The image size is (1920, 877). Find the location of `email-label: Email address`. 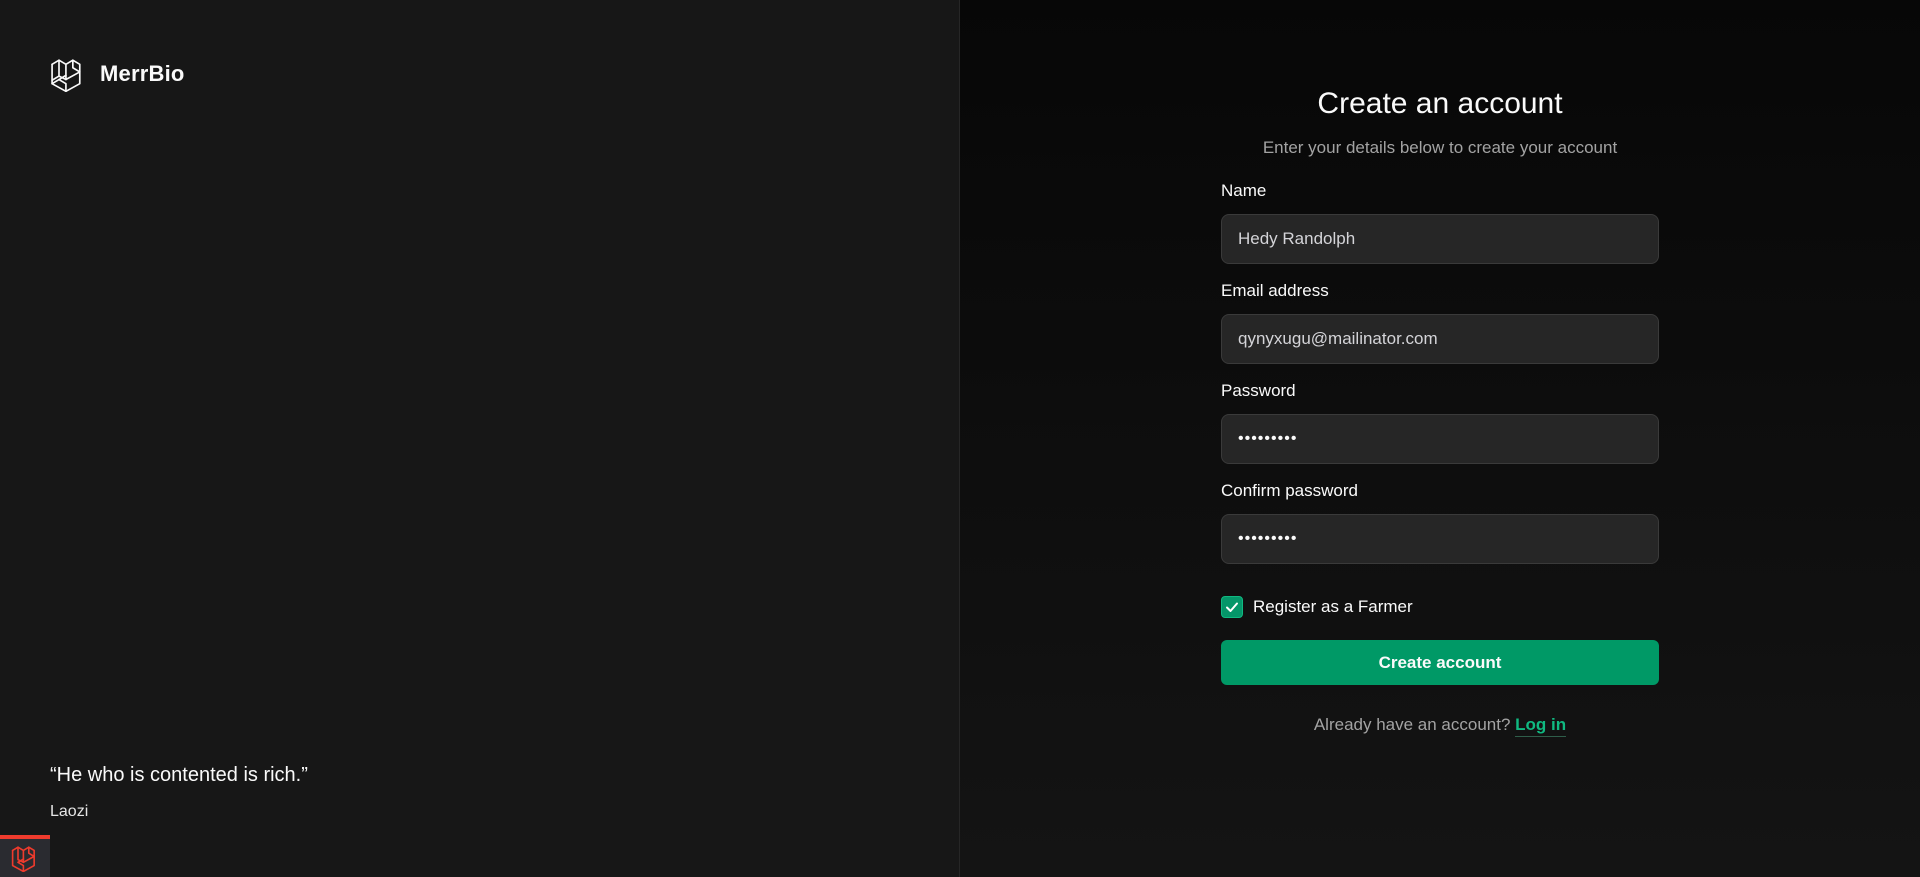

email-label: Email address is located at coordinates (1275, 290).